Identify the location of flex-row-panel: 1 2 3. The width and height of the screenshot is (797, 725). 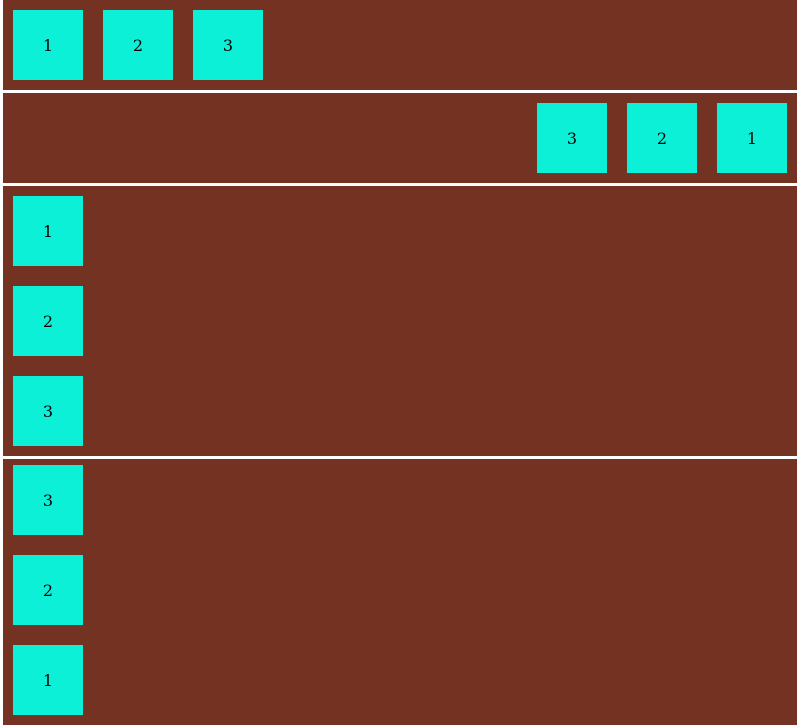
(400, 45).